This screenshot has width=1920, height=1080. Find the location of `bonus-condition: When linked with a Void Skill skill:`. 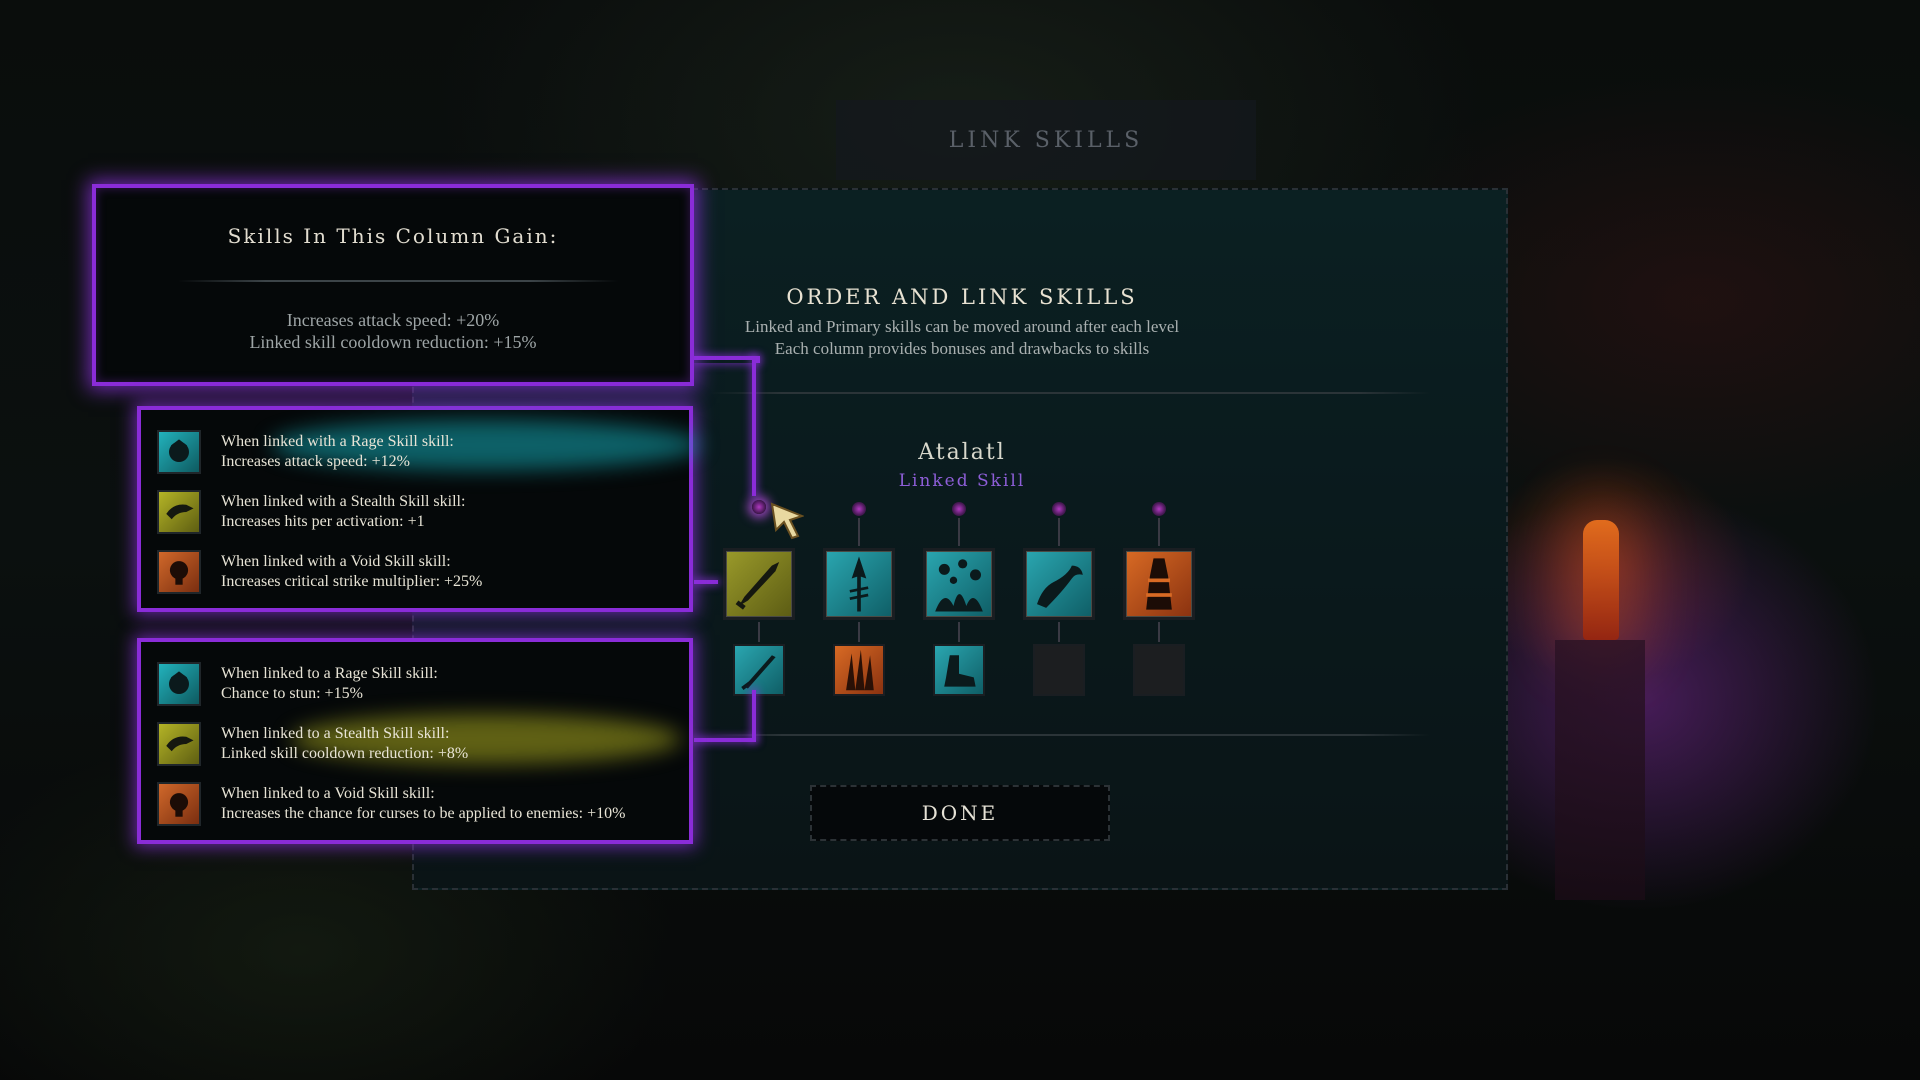

bonus-condition: When linked with a Void Skill skill: is located at coordinates (336, 561).